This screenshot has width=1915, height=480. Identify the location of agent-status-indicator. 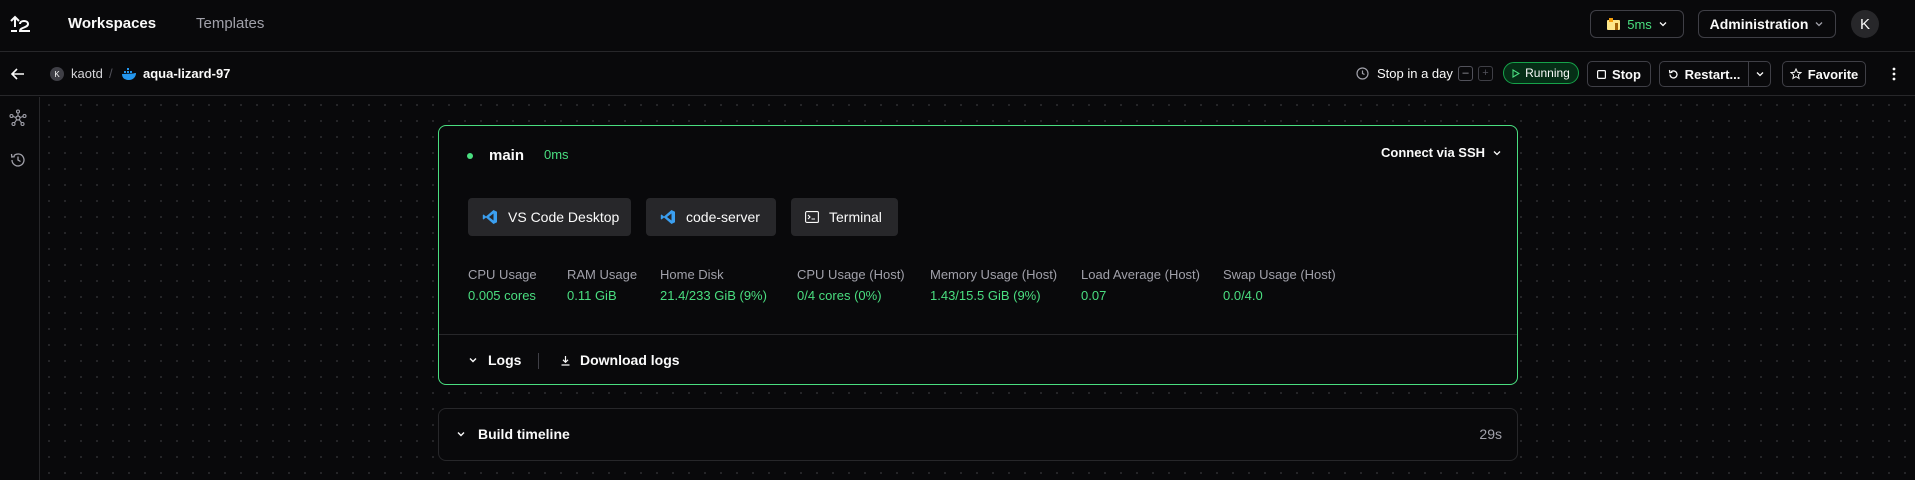
(470, 156).